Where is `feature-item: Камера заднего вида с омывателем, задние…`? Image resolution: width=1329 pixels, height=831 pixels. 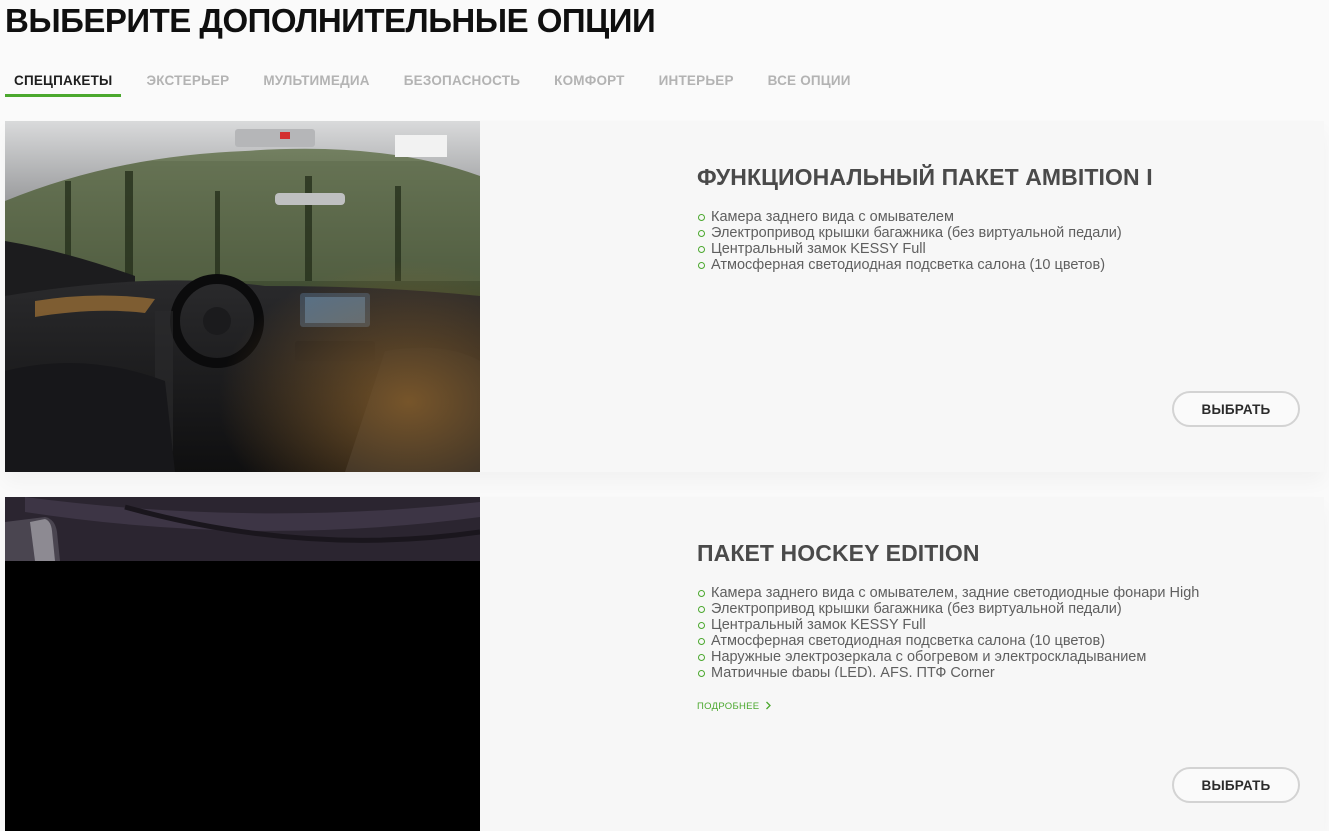 feature-item: Камера заднего вида с омывателем, задние… is located at coordinates (948, 593).